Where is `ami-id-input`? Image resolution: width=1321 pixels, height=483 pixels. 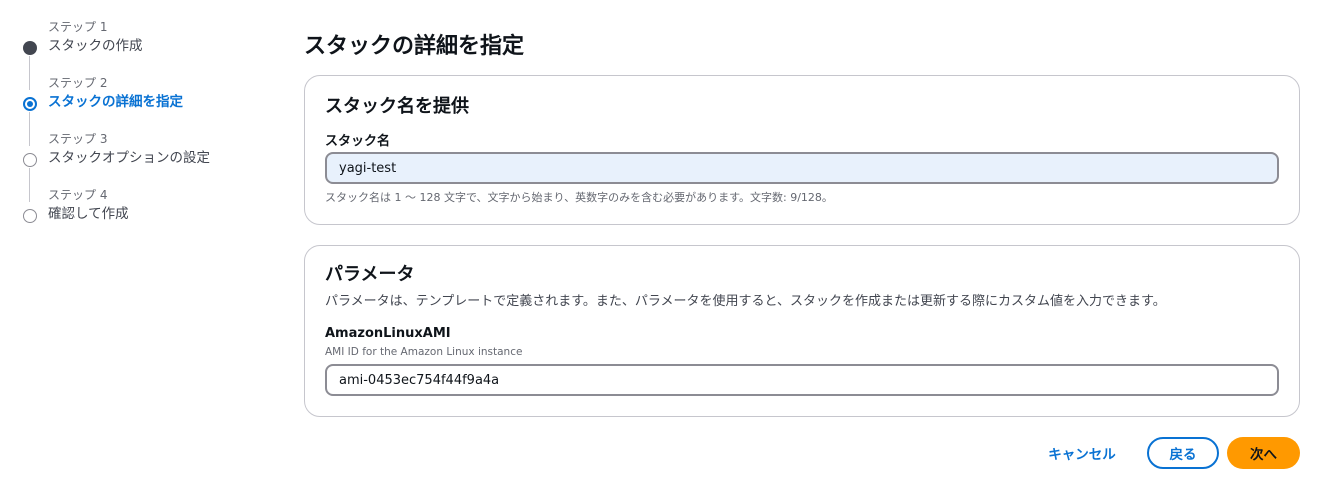 ami-id-input is located at coordinates (802, 380).